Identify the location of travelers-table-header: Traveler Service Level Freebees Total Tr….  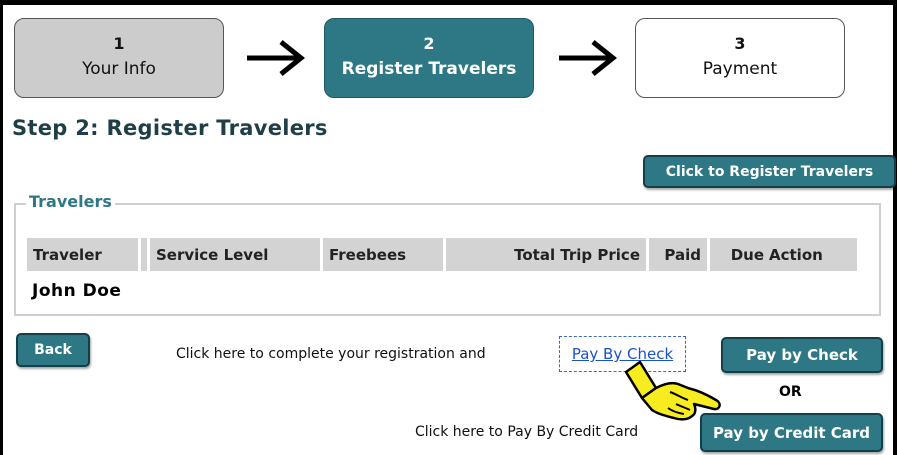
(443, 254).